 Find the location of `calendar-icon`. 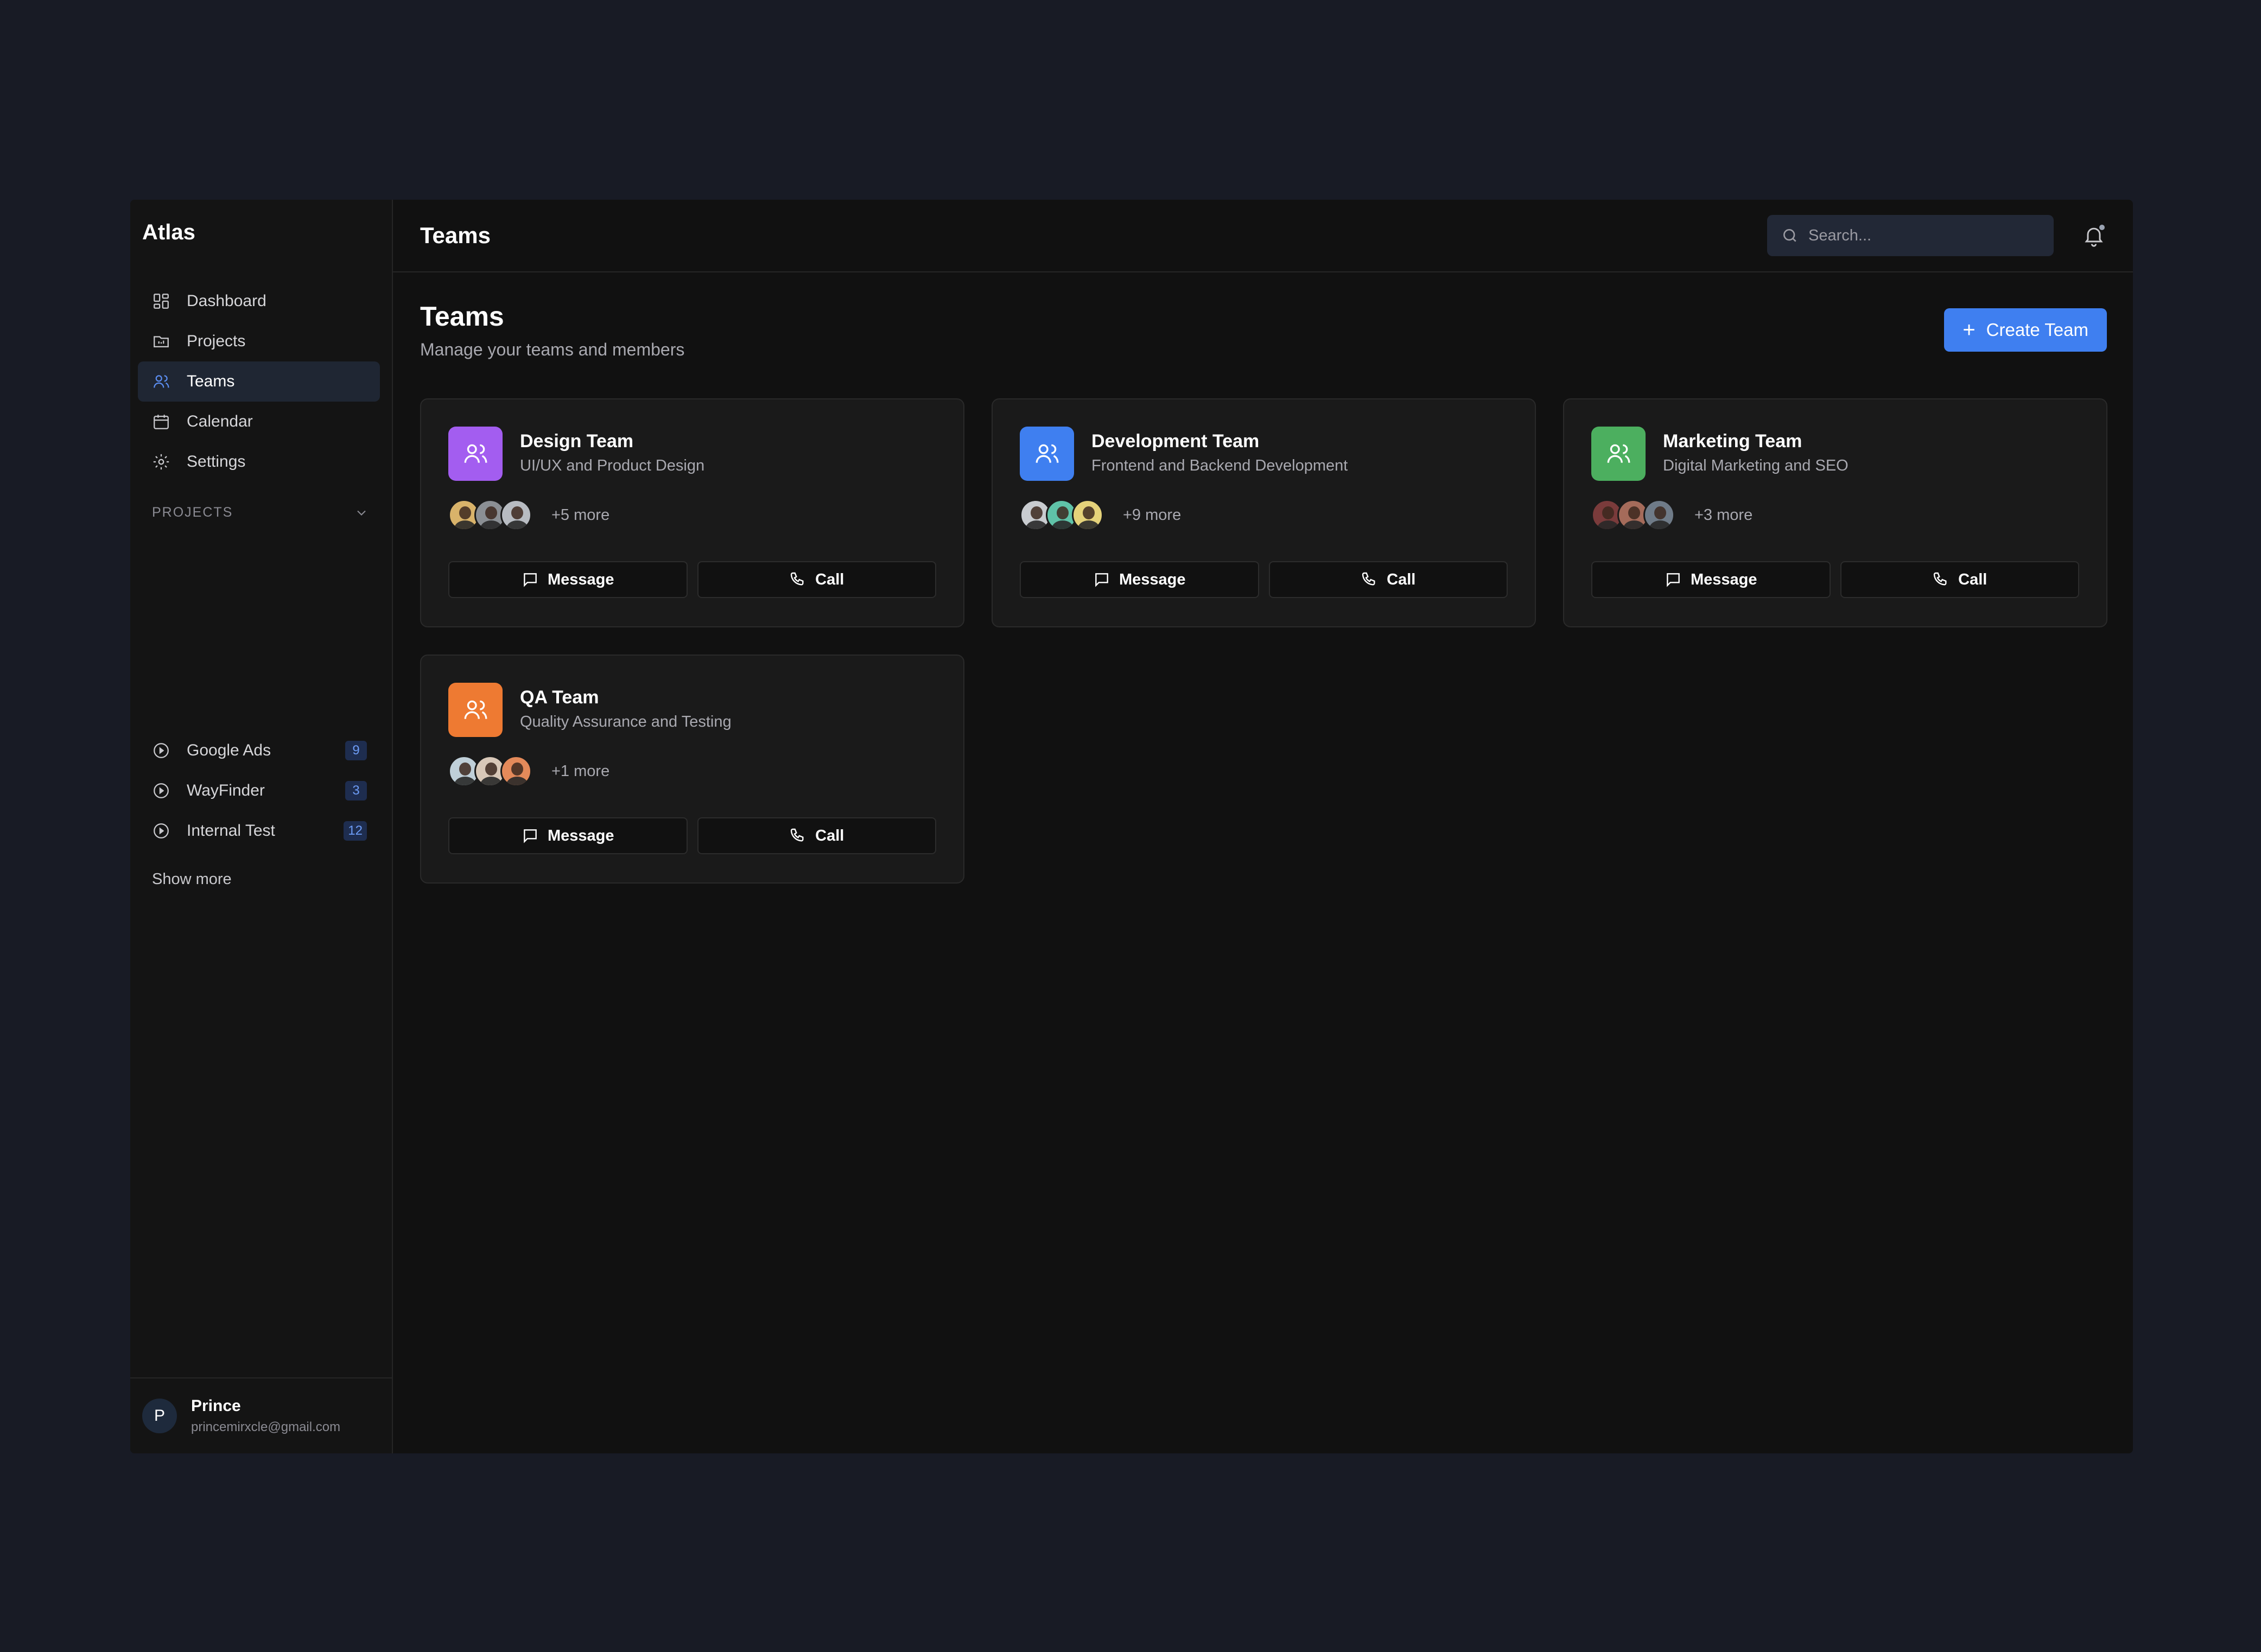

calendar-icon is located at coordinates (161, 421).